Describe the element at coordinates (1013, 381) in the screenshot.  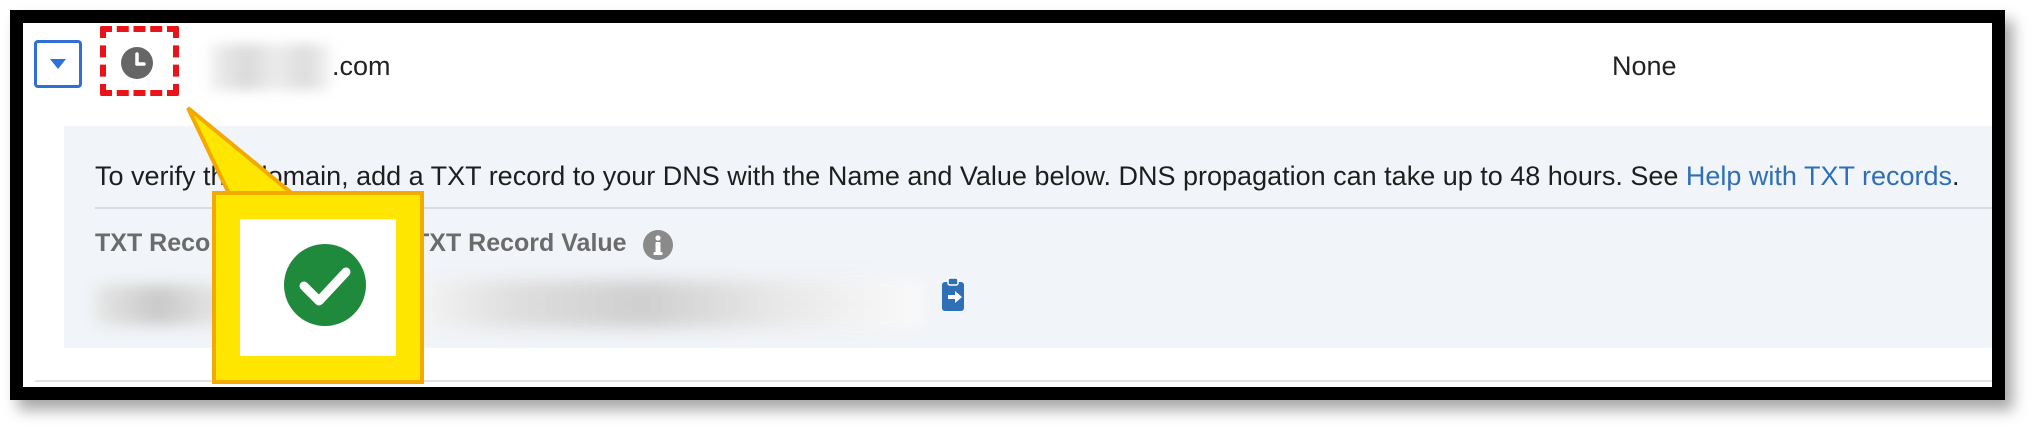
I see `row-separator` at that location.